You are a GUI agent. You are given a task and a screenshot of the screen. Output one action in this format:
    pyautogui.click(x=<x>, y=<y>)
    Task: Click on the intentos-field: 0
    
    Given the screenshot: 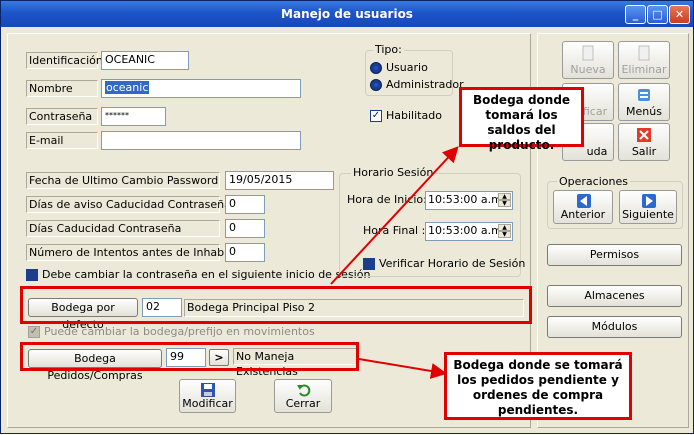 What is the action you would take?
    pyautogui.click(x=245, y=252)
    